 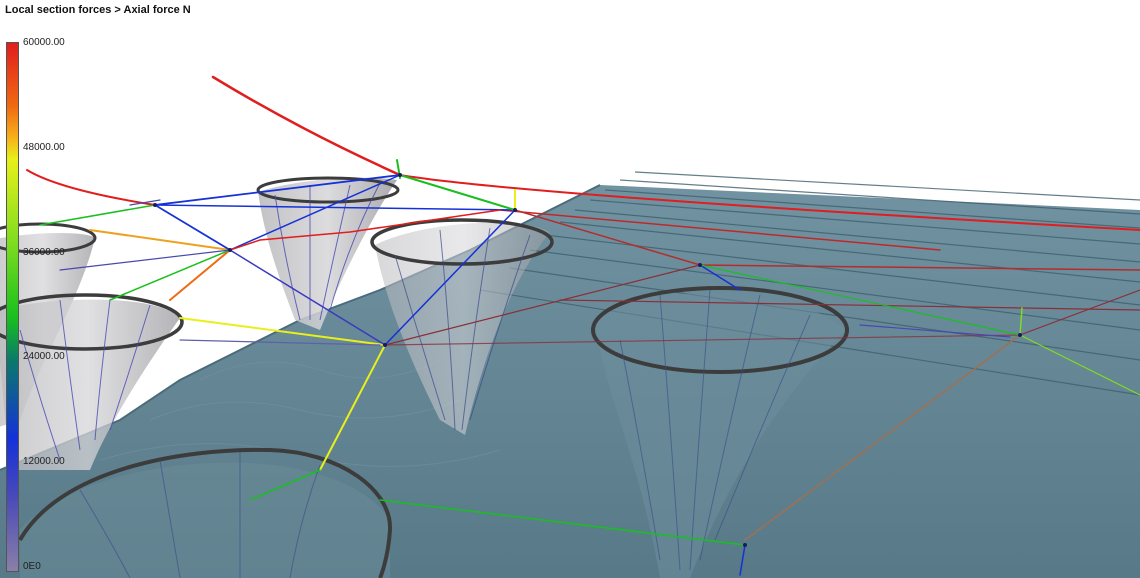 What do you see at coordinates (98, 10) in the screenshot?
I see `result-title: Local section forces > Axial force N` at bounding box center [98, 10].